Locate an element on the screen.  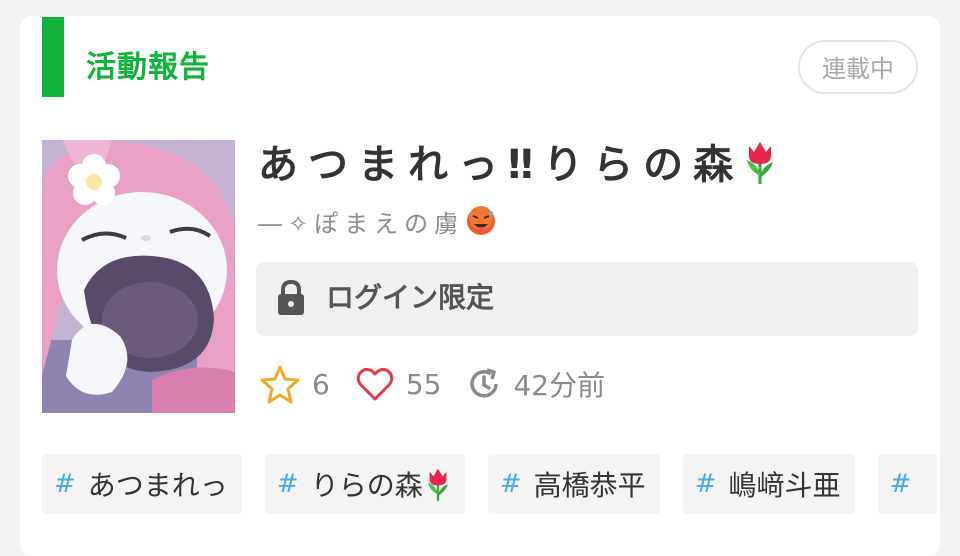
work-thumbnail is located at coordinates (138, 276).